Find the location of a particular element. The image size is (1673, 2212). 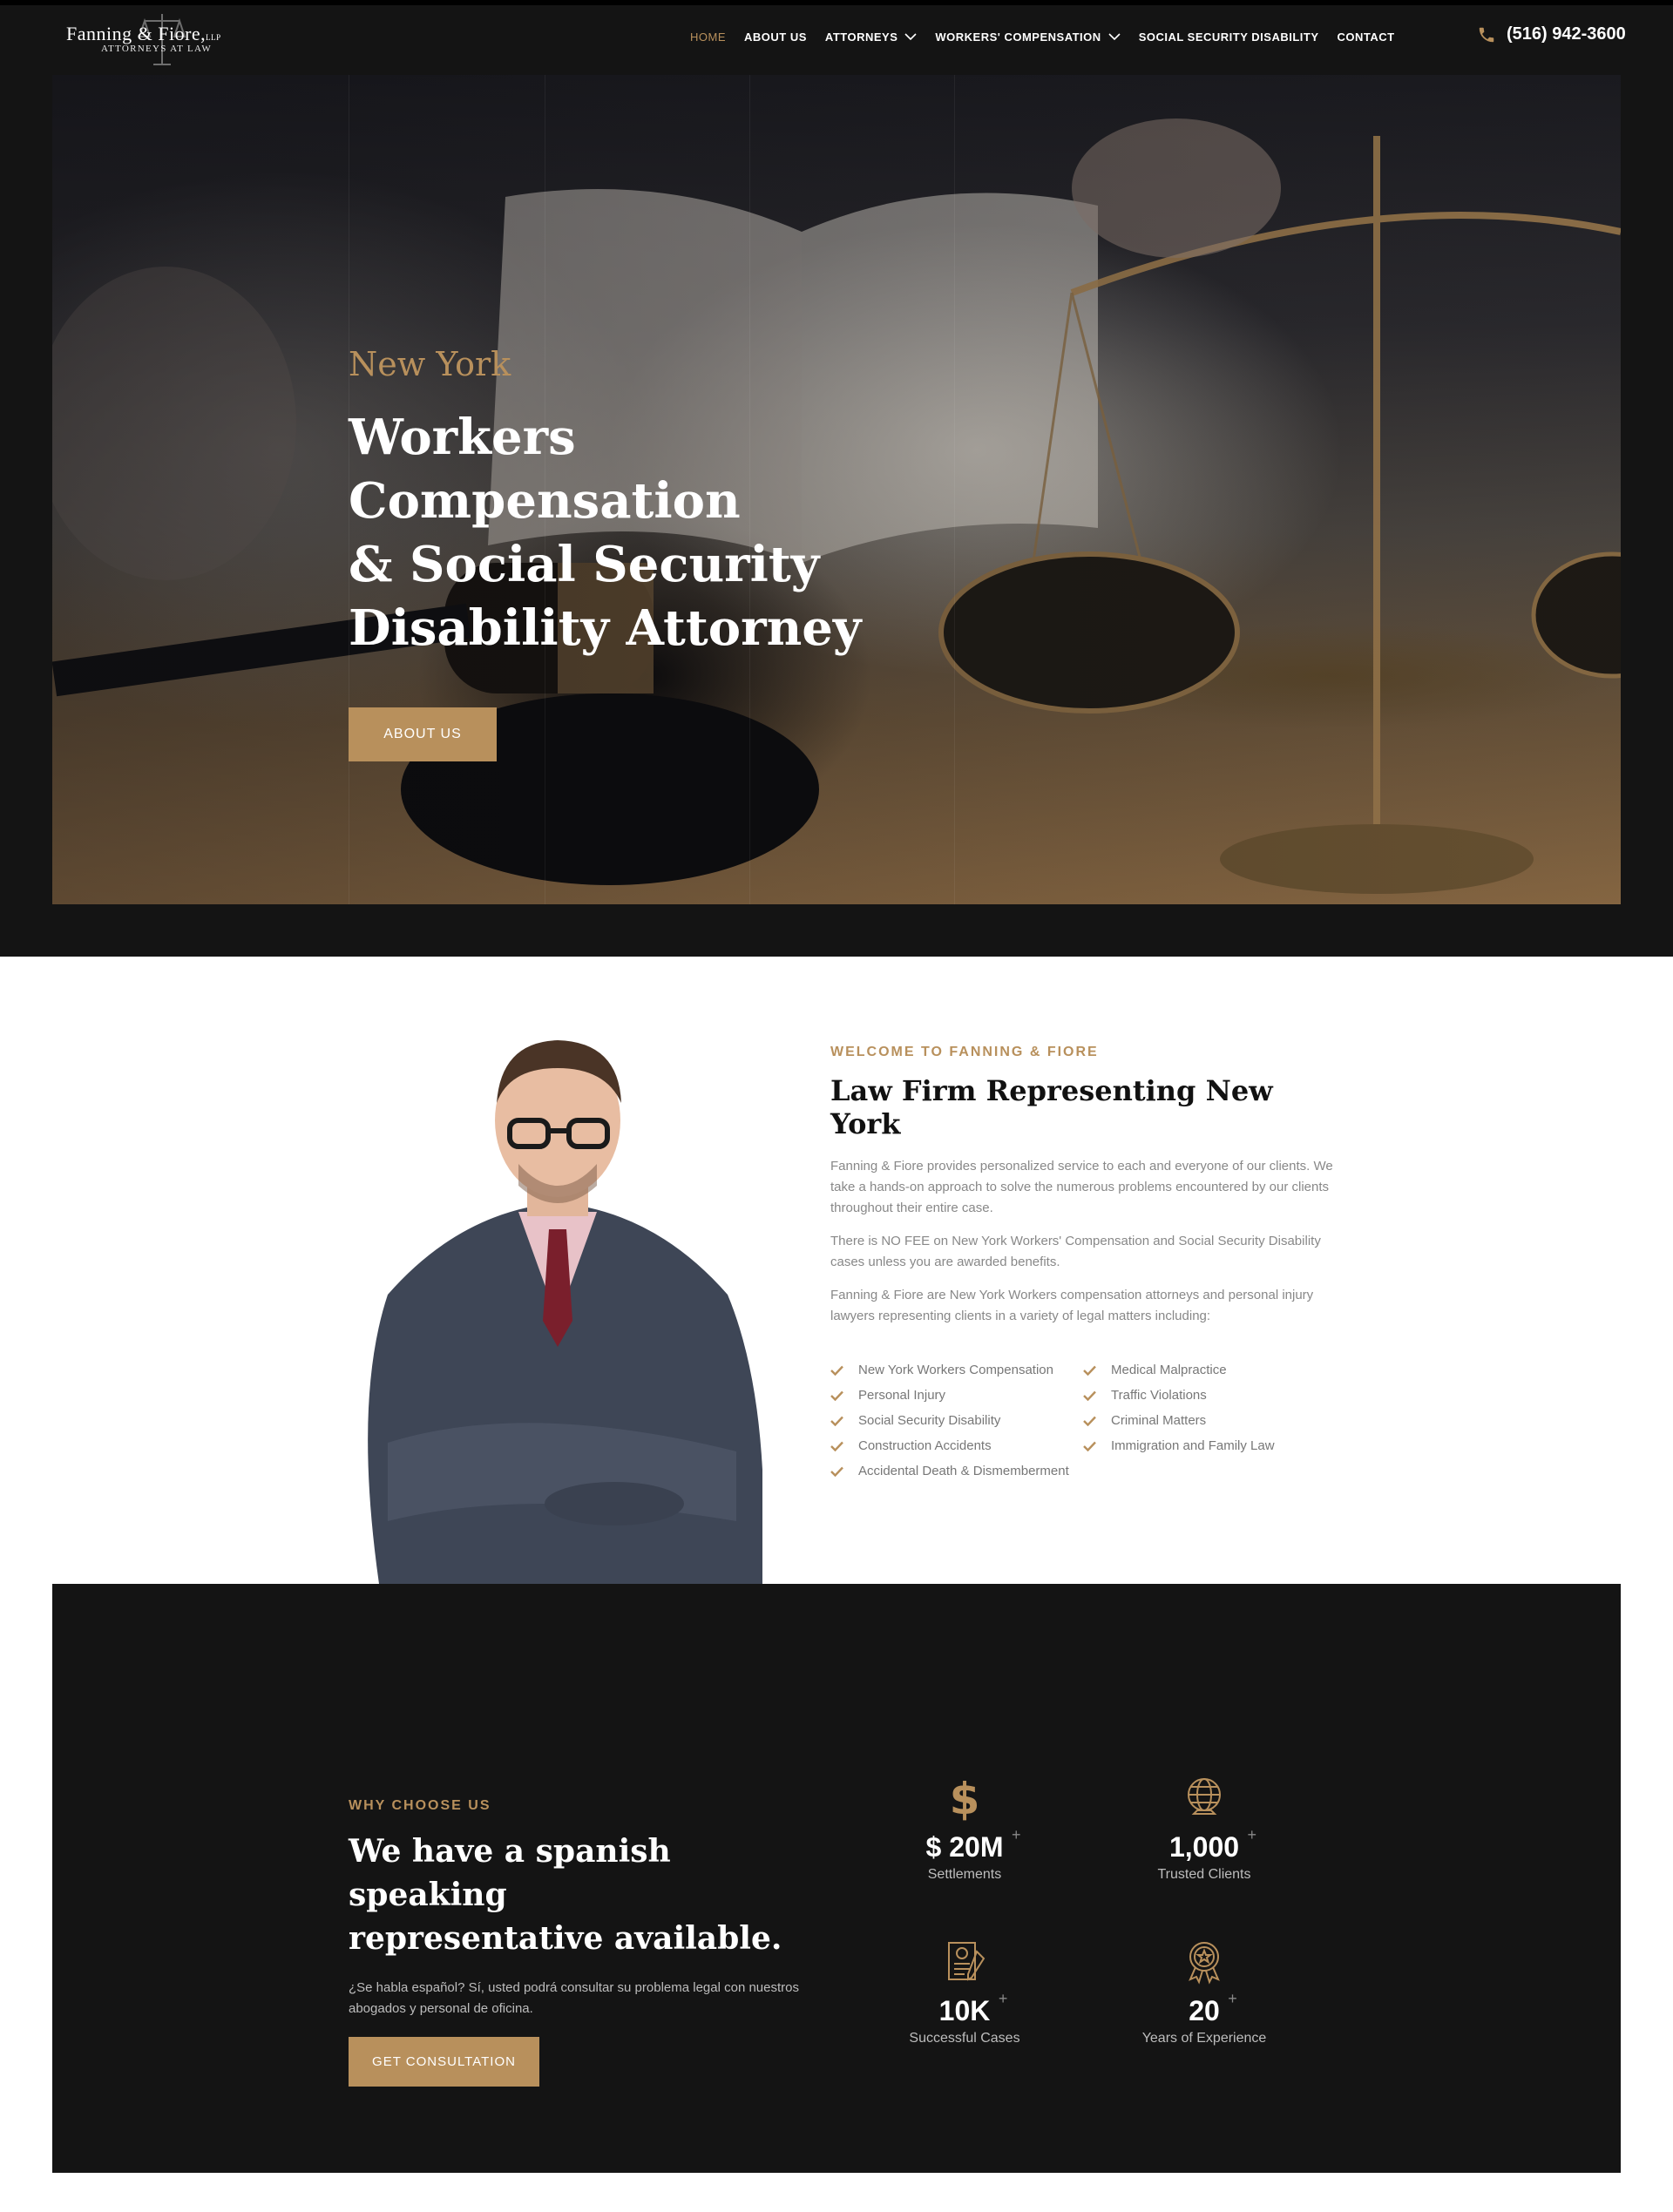

list-item-label: Construction Accidents is located at coordinates (925, 1445).